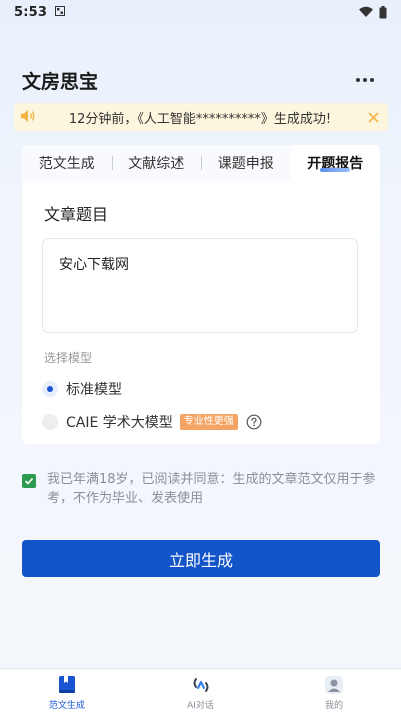  What do you see at coordinates (335, 163) in the screenshot?
I see `tab-opening-report: 开题报告` at bounding box center [335, 163].